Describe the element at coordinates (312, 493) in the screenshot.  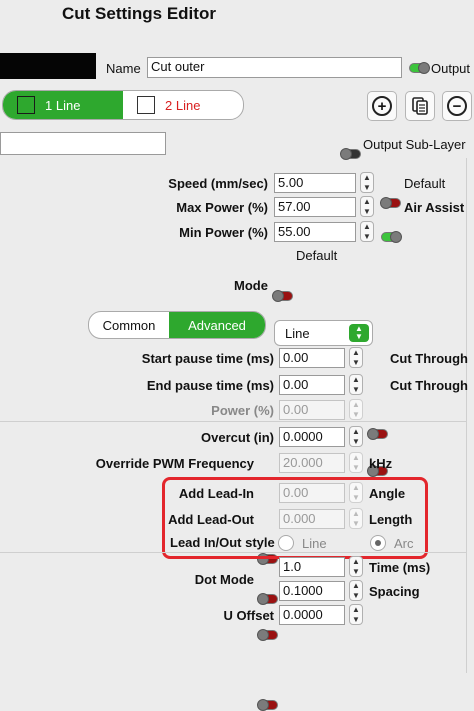
I see `lead-in-input: 0.00` at that location.